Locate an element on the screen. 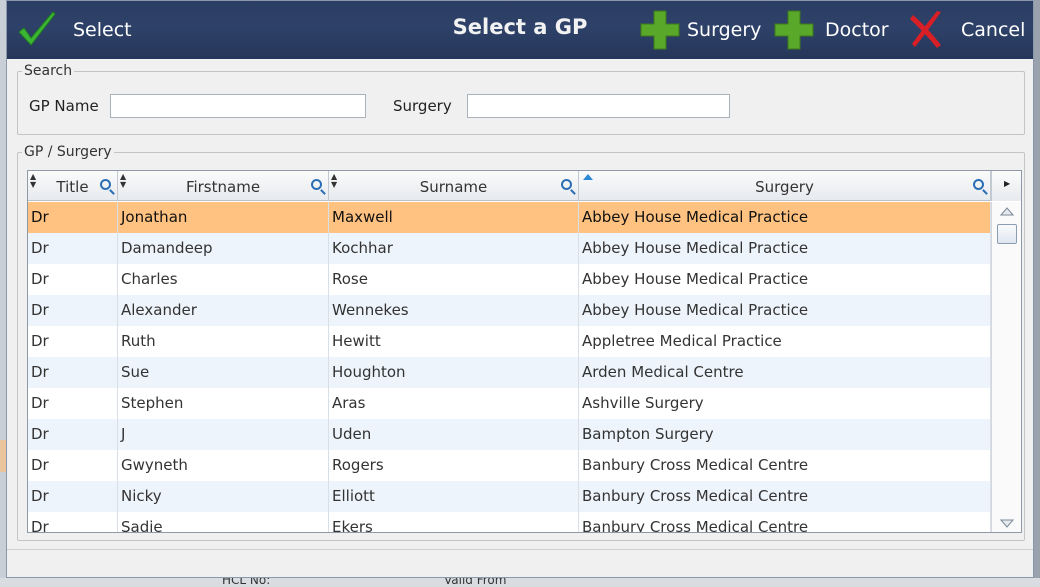 This screenshot has width=1040, height=587. column-header-surgery: Surgery is located at coordinates (785, 186).